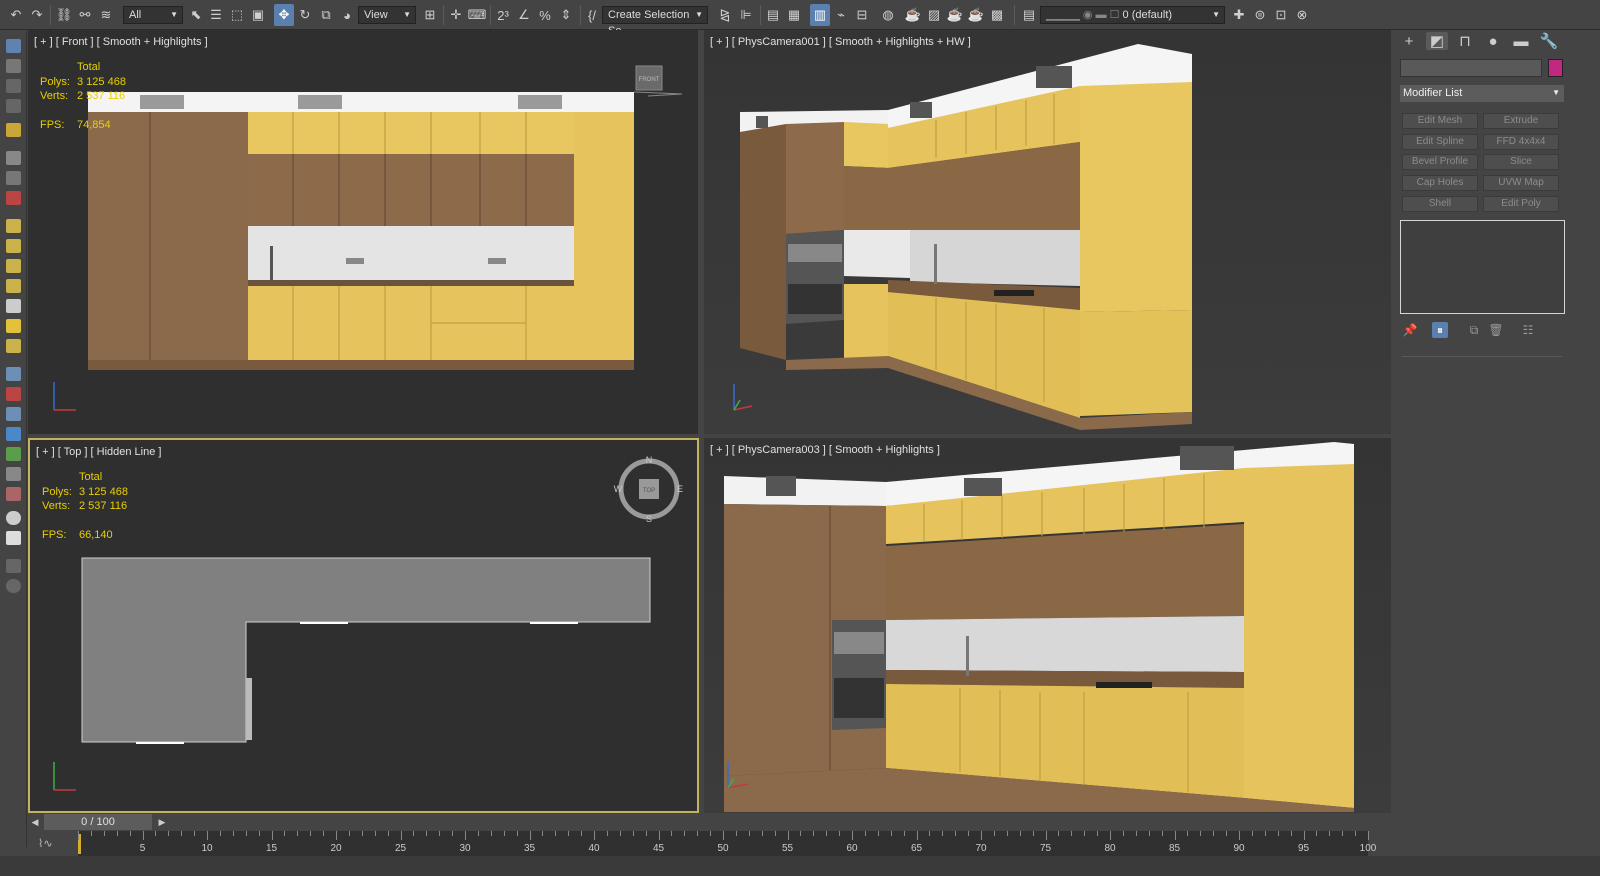 This screenshot has height=876, width=1600. Describe the element at coordinates (13, 586) in the screenshot. I see `help-icon` at that location.